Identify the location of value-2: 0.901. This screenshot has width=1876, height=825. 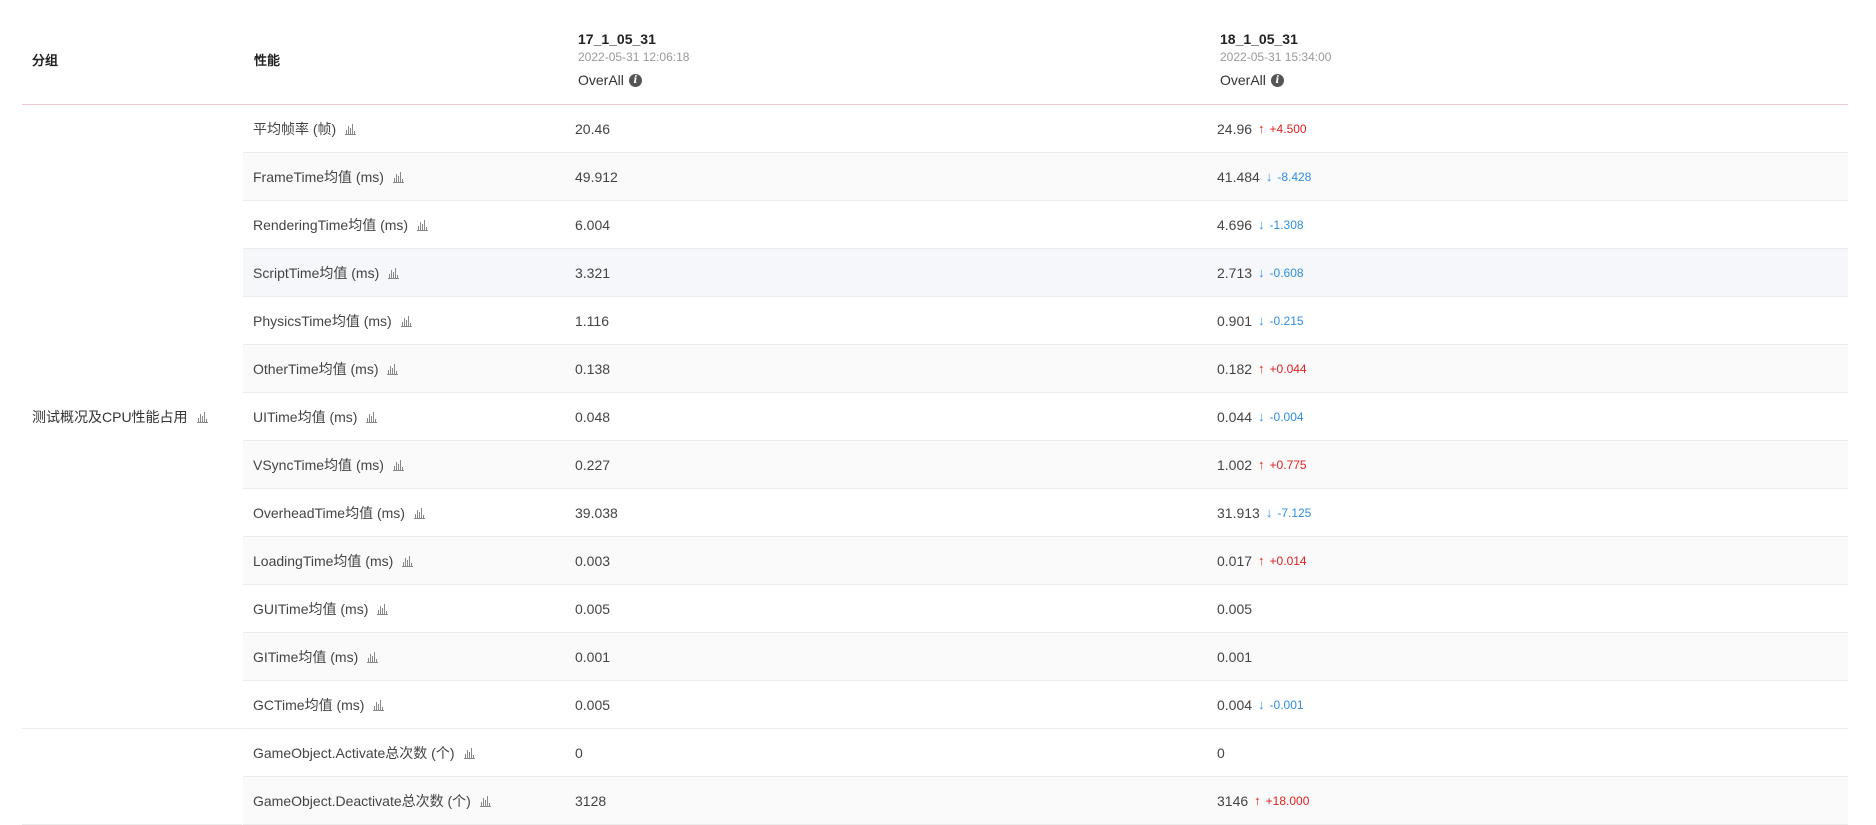
(1235, 320).